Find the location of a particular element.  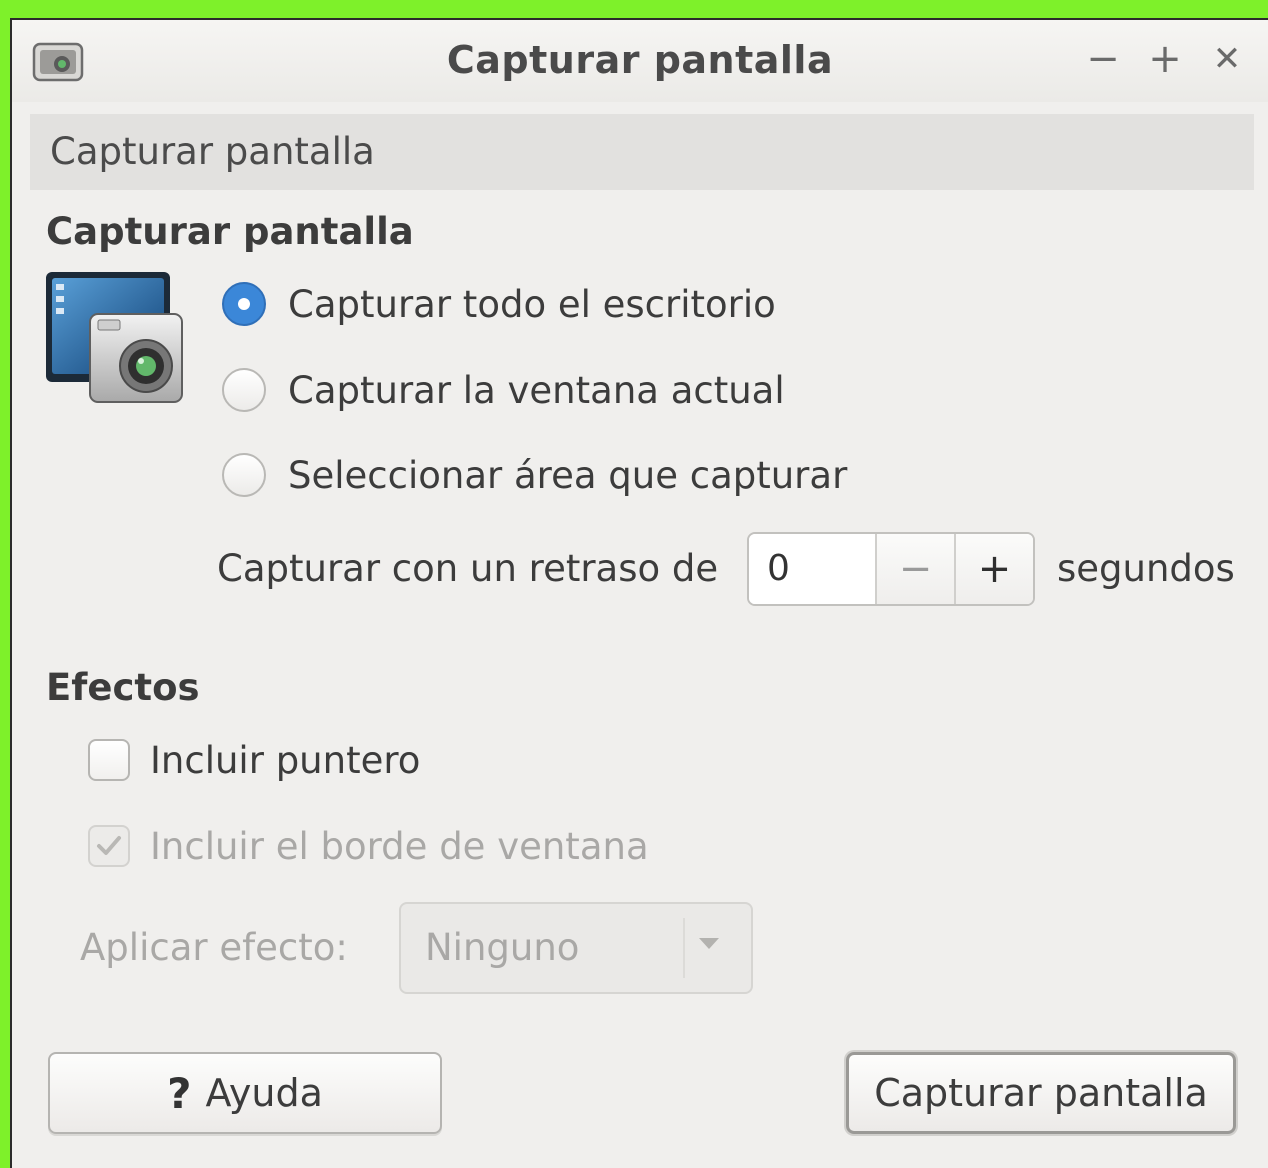

delay-label: Capturar con un retraso de is located at coordinates (468, 568).